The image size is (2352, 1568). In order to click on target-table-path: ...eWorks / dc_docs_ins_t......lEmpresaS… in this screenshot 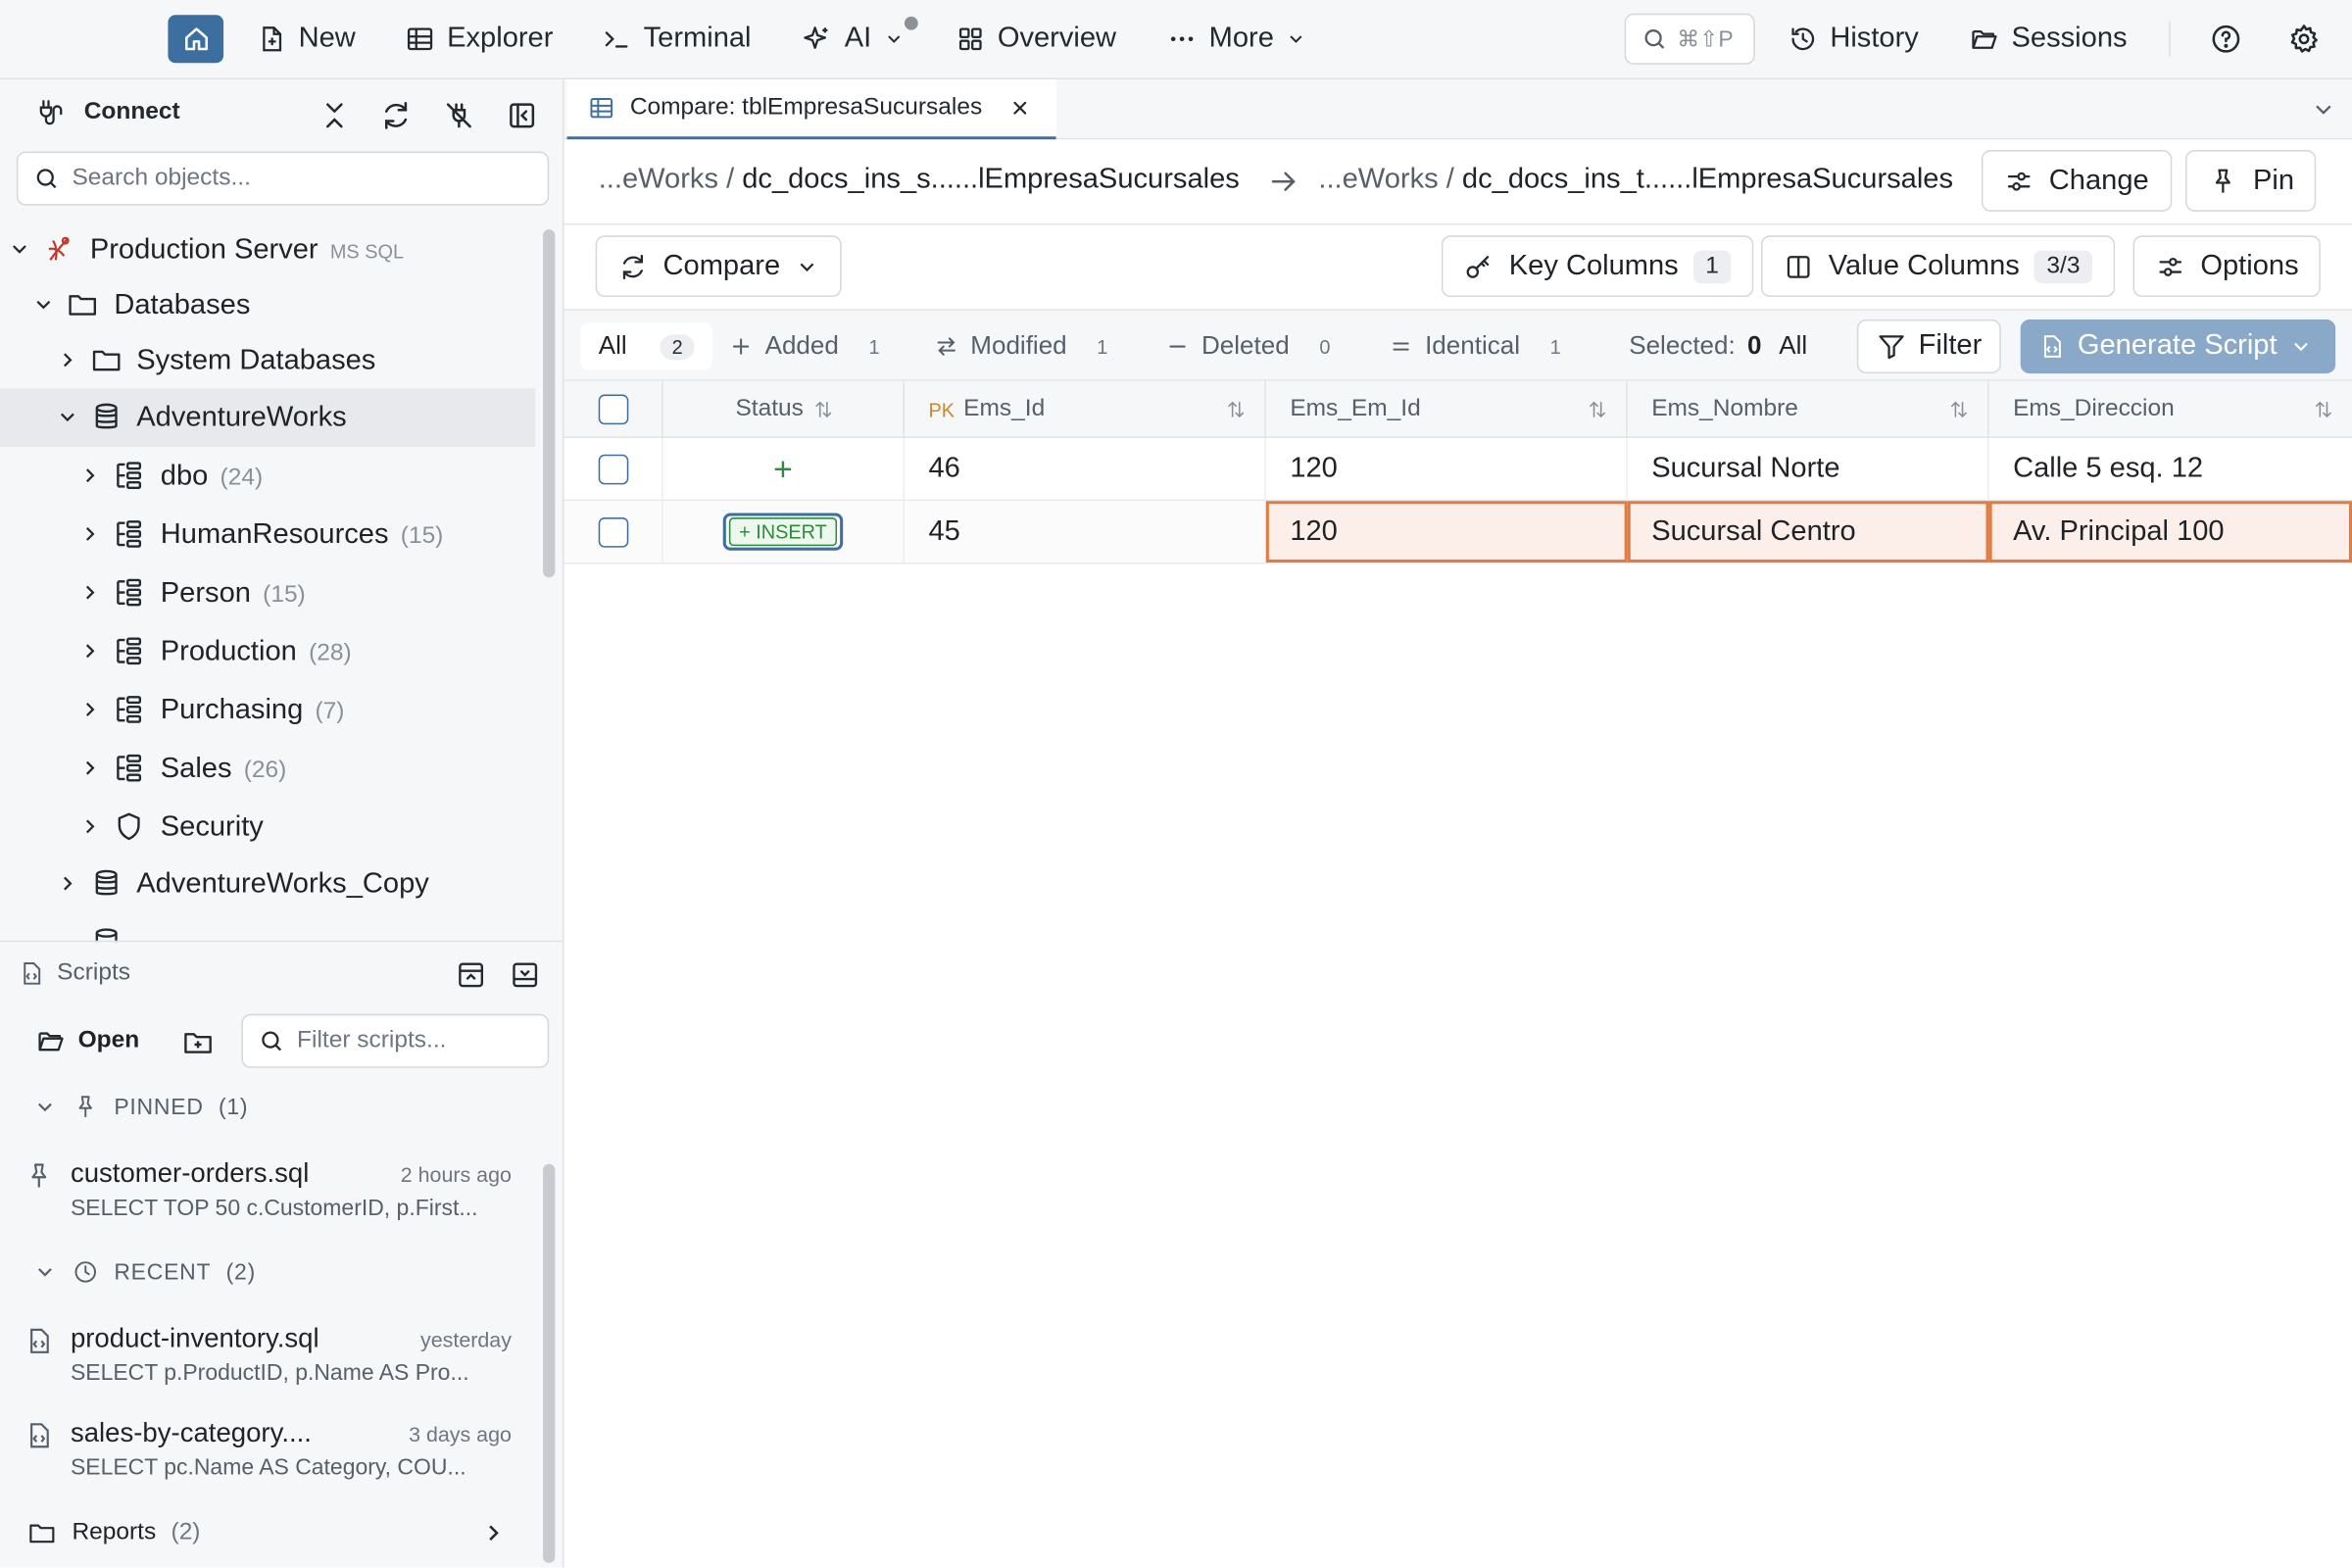, I will do `click(1635, 180)`.